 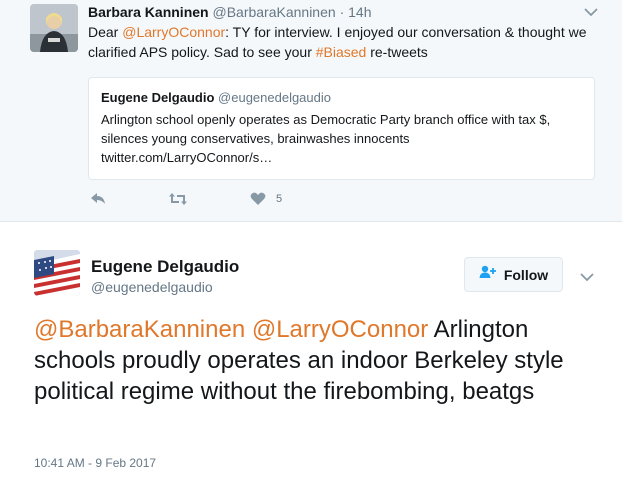 What do you see at coordinates (488, 274) in the screenshot?
I see `follow-user-icon` at bounding box center [488, 274].